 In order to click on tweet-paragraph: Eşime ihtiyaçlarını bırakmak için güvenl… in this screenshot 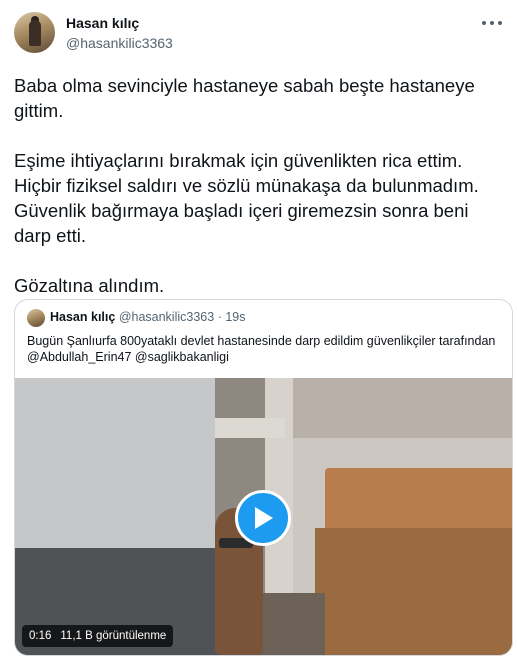, I will do `click(246, 198)`.